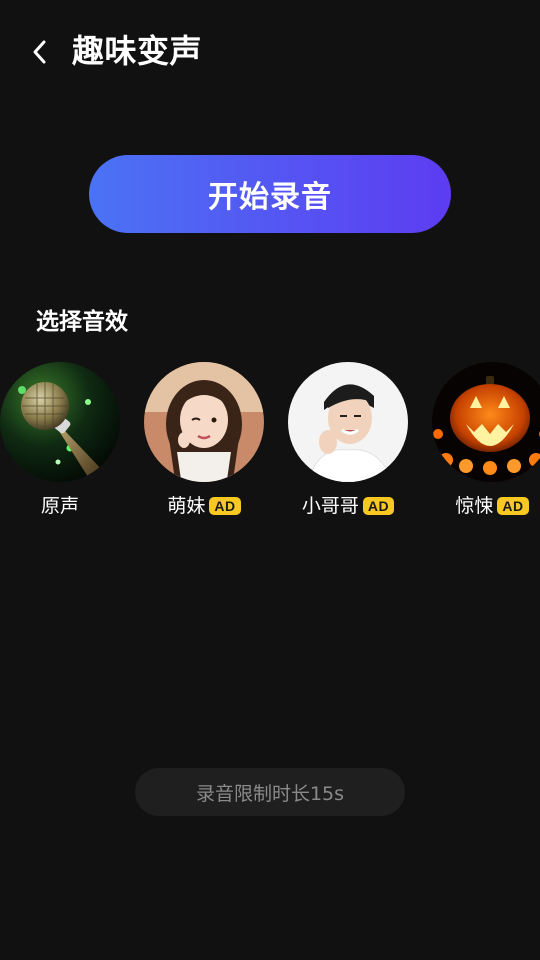 The image size is (540, 960). I want to click on effect-item-cute-girl: 萌妹 AD, so click(204, 442).